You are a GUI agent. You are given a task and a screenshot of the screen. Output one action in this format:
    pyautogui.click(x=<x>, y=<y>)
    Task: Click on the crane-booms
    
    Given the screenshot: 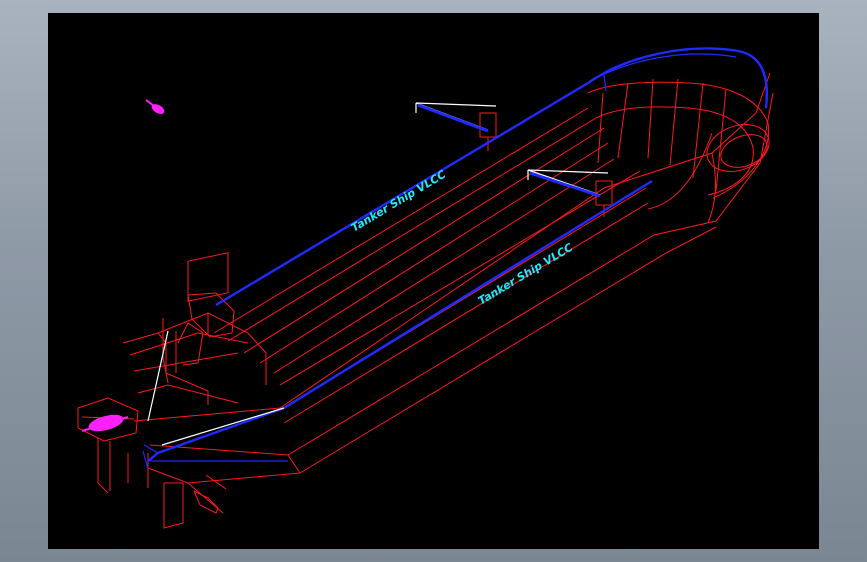 What is the action you would take?
    pyautogui.click(x=509, y=150)
    